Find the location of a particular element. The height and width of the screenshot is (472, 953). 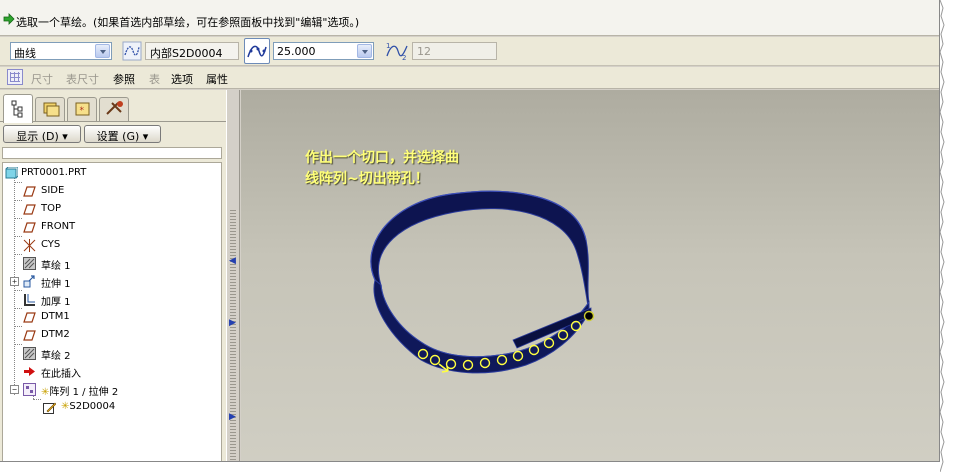

show-menu-label: 显示 (D) is located at coordinates (37, 136).